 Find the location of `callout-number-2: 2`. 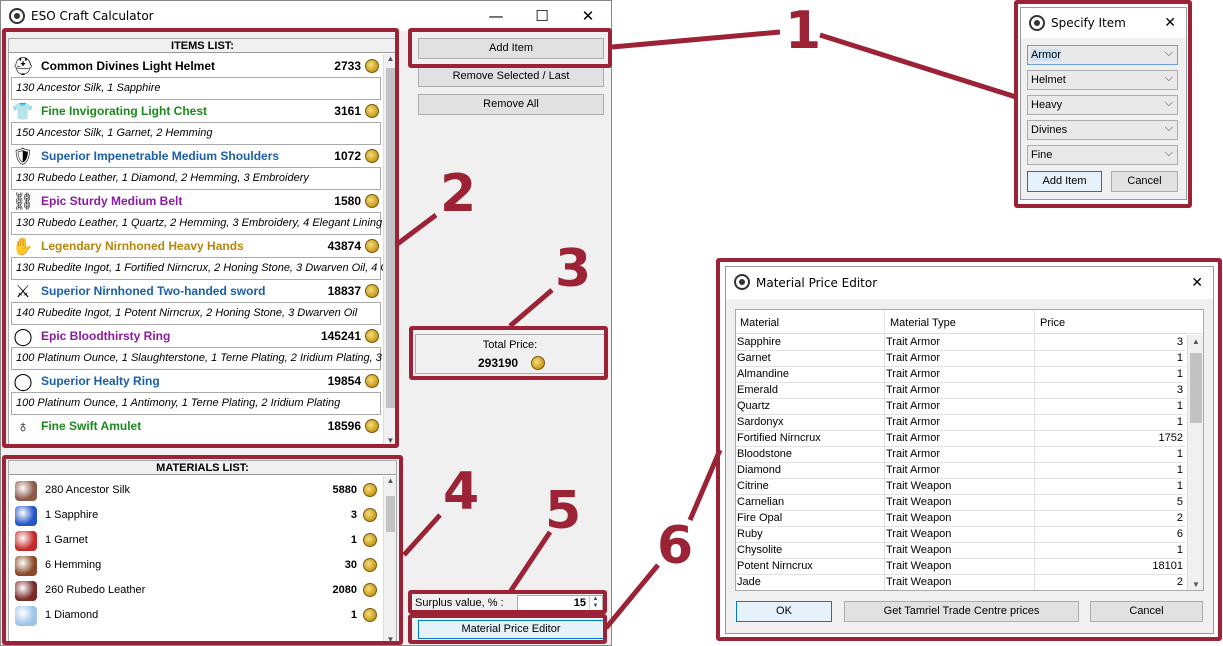

callout-number-2: 2 is located at coordinates (458, 194).